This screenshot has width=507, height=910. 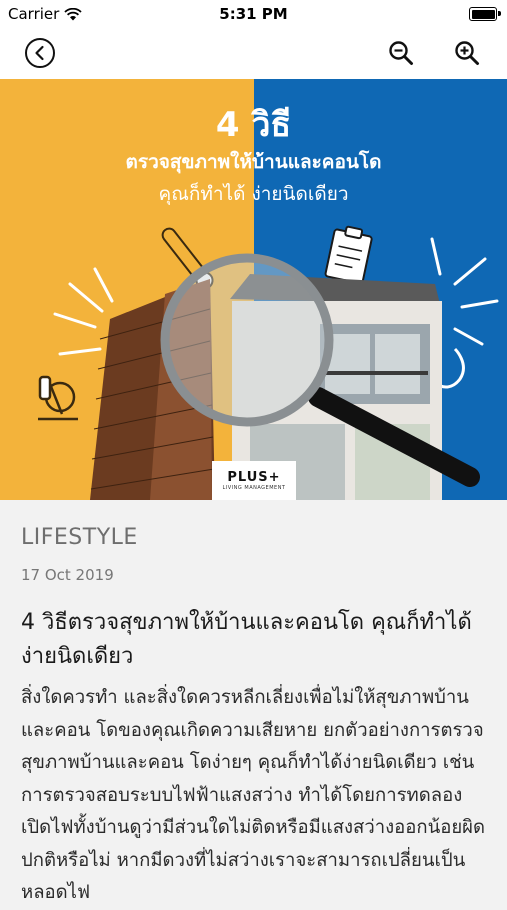 I want to click on hero-title-line3: คุณก็ทำได้ ง่ายนิดเดียว, so click(x=253, y=194).